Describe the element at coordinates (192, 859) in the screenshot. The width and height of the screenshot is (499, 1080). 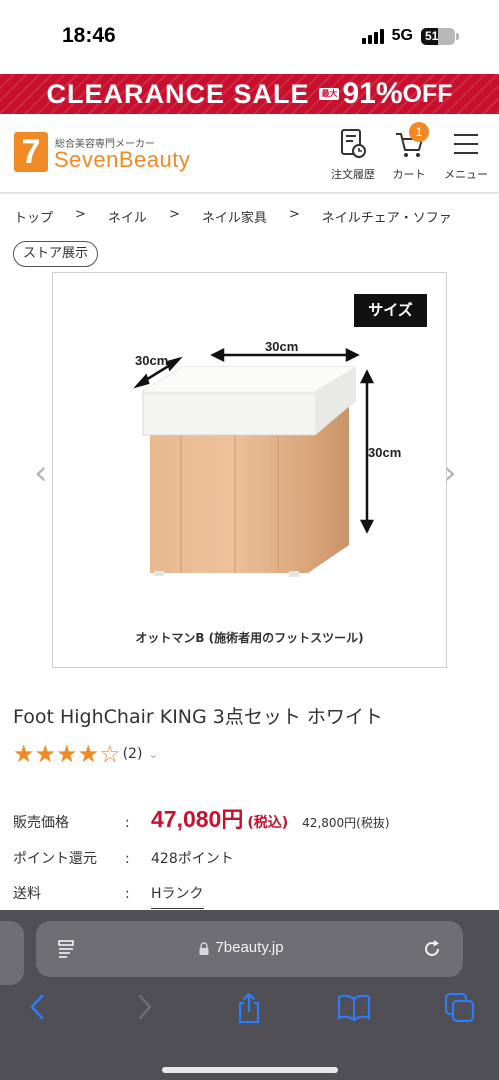
I see `points-value: 428ポイント` at that location.